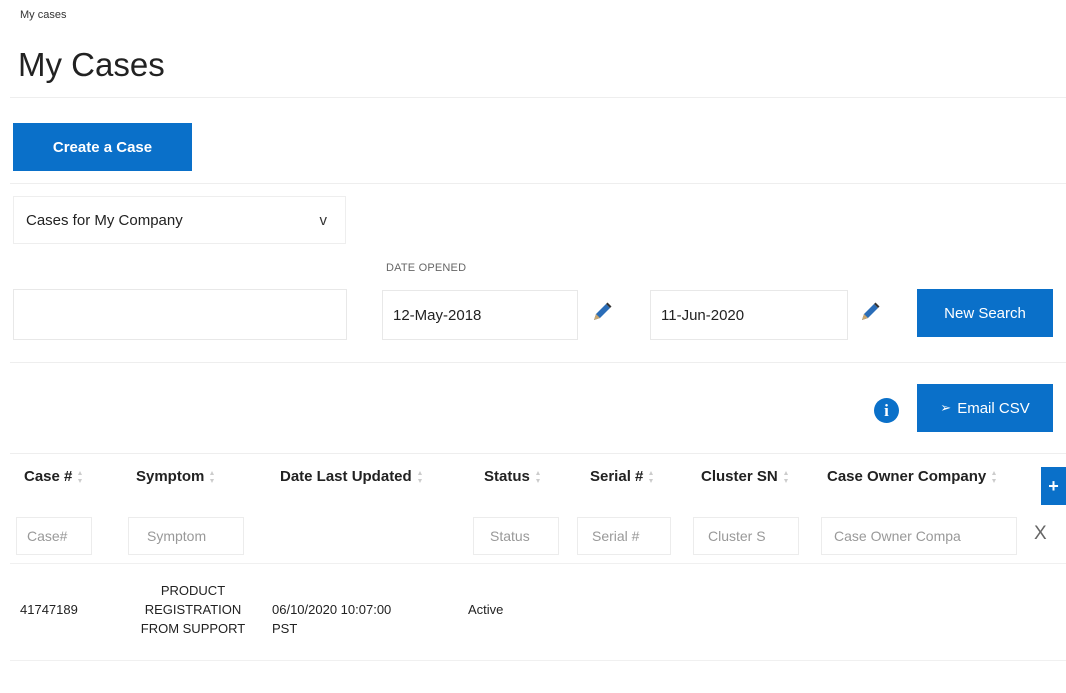 This screenshot has height=693, width=1066. What do you see at coordinates (912, 476) in the screenshot?
I see `column-header-case-owner-company: Case Owner Company` at bounding box center [912, 476].